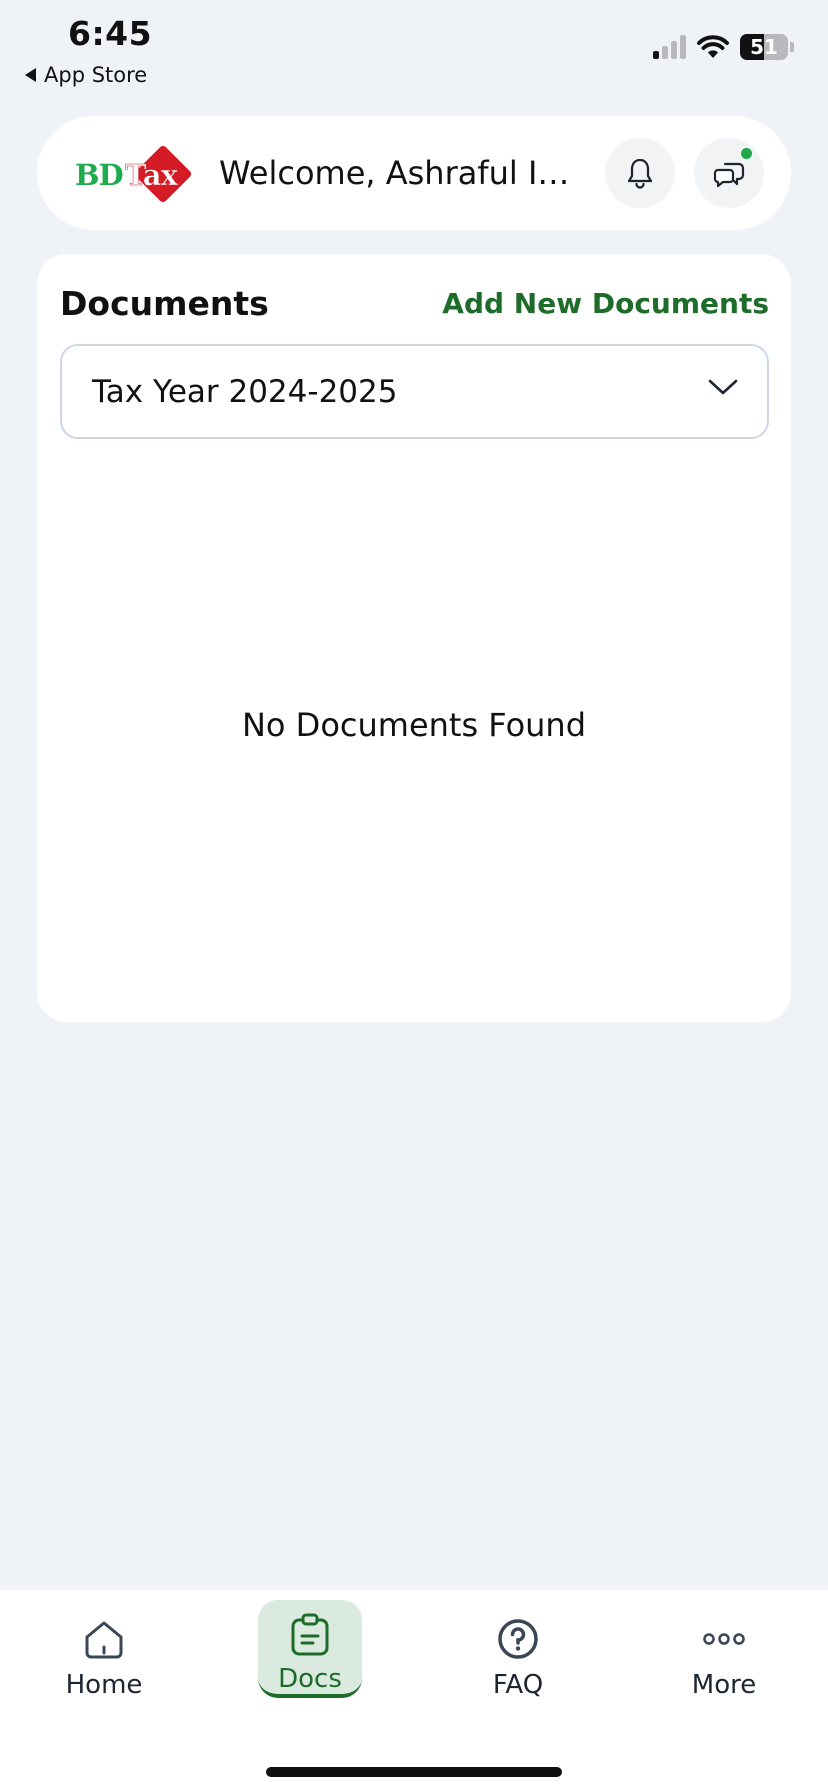  I want to click on chat-icon, so click(729, 175).